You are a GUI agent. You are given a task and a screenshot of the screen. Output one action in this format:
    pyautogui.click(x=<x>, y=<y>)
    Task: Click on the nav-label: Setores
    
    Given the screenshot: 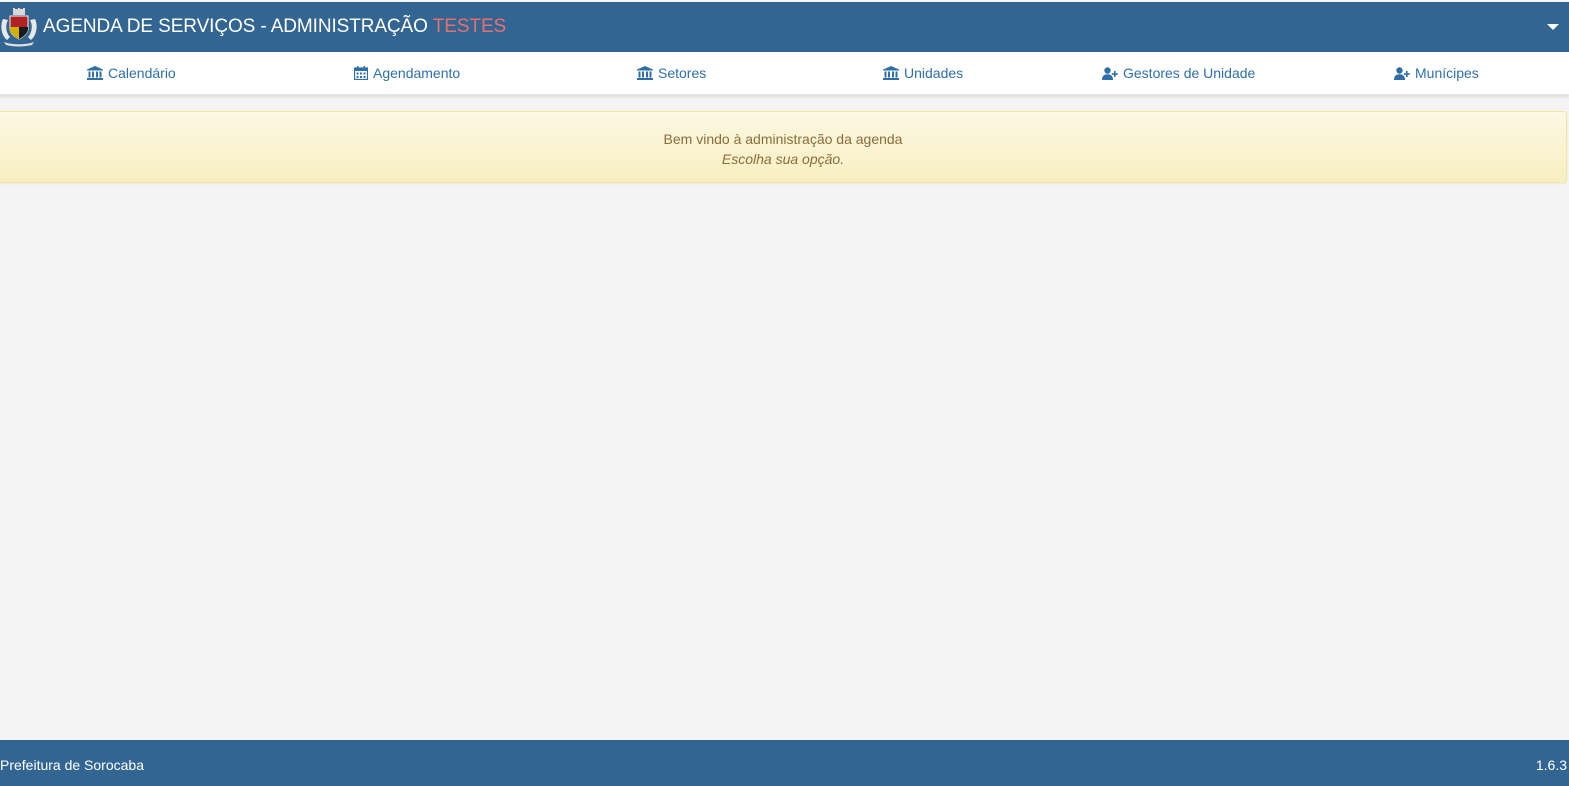 What is the action you would take?
    pyautogui.click(x=682, y=73)
    